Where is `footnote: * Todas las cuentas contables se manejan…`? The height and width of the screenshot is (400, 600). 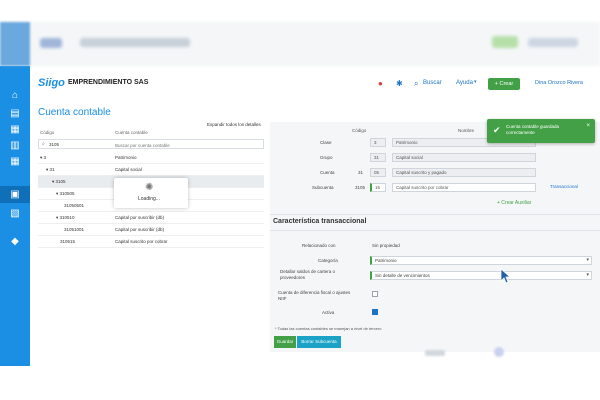 footnote: * Todas las cuentas contables se manejan… is located at coordinates (328, 328).